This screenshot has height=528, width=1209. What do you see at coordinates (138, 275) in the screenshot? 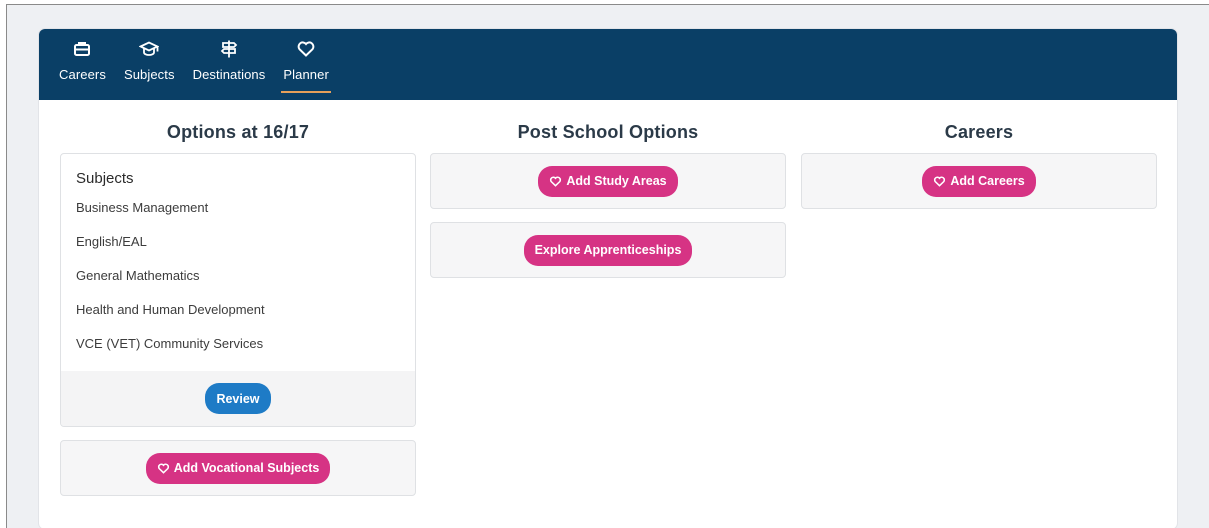
I see `list-item: General Mathematics` at bounding box center [138, 275].